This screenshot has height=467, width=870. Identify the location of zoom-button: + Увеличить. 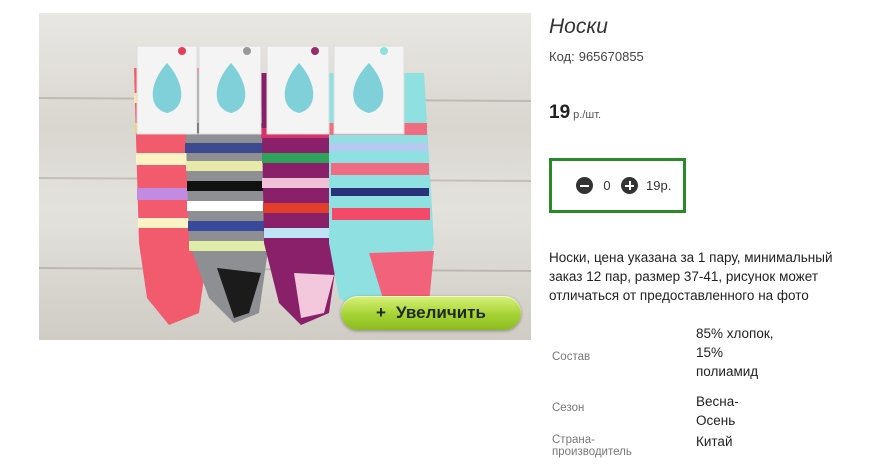
(431, 313).